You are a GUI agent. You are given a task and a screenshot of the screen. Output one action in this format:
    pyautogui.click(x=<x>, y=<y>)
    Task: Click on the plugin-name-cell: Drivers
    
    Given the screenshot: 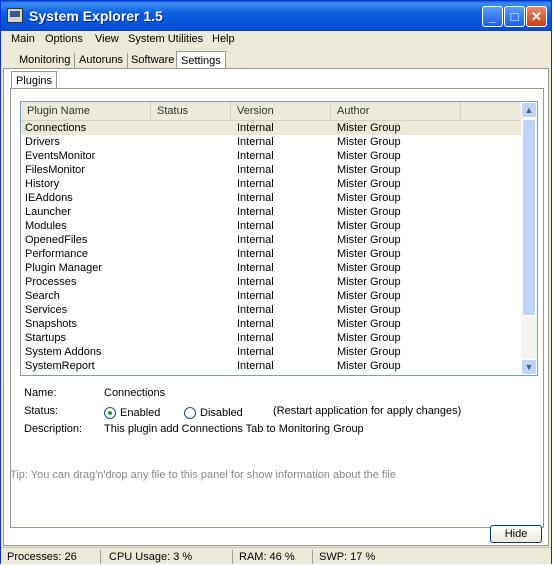 What is the action you would take?
    pyautogui.click(x=42, y=142)
    